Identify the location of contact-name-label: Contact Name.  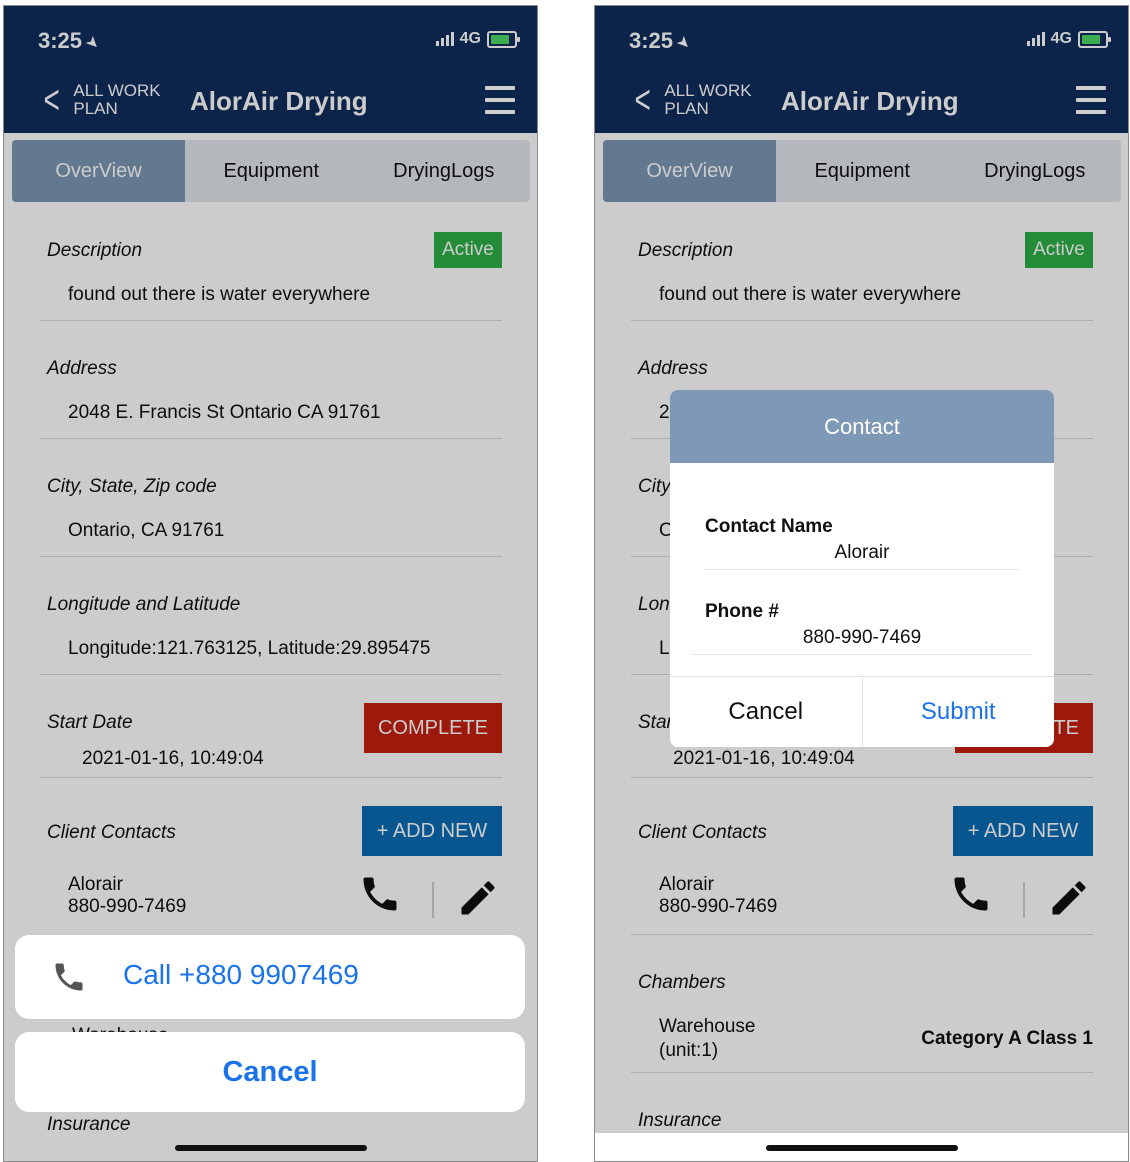
(769, 526).